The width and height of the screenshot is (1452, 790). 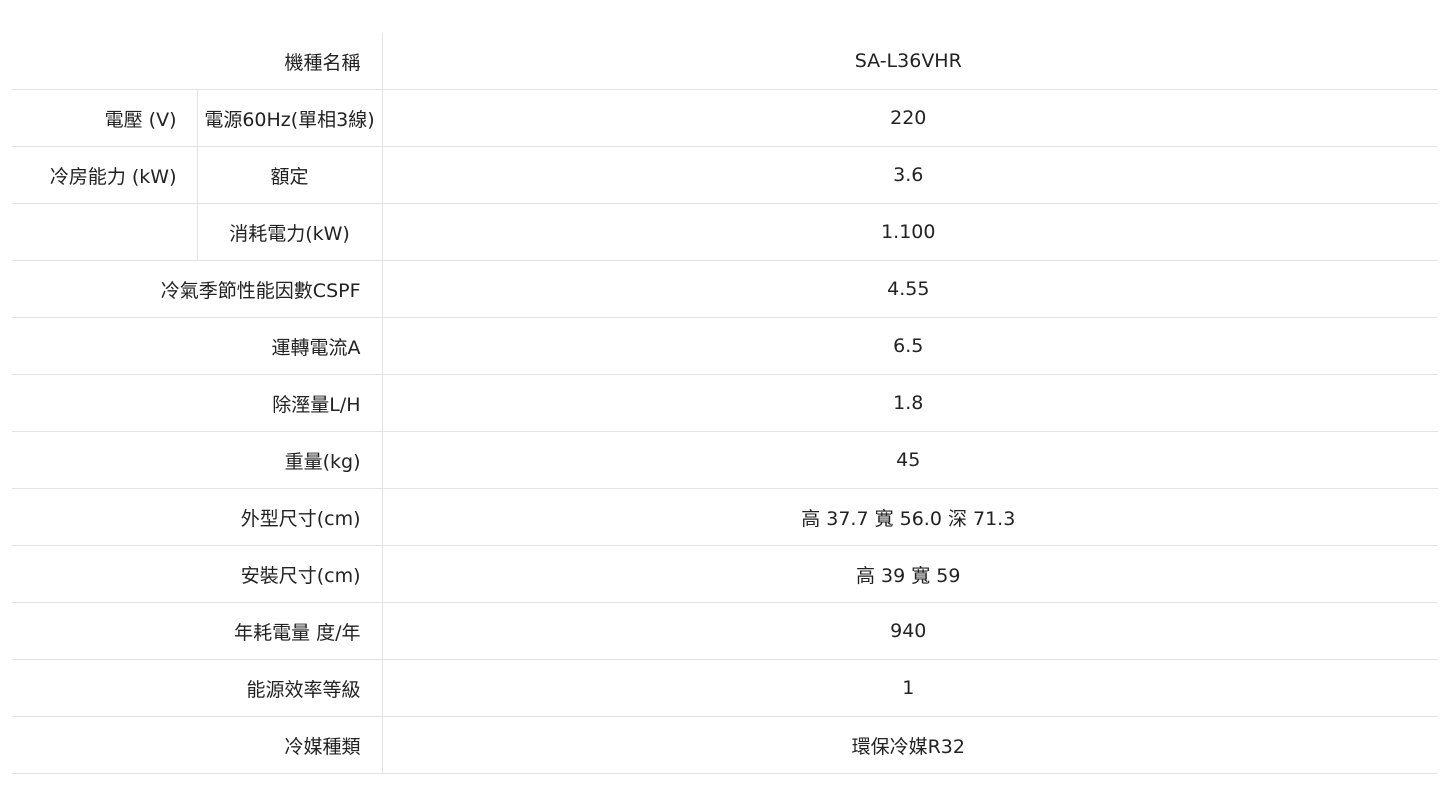 I want to click on spec-value-rated-capacity: 3.6, so click(x=910, y=175).